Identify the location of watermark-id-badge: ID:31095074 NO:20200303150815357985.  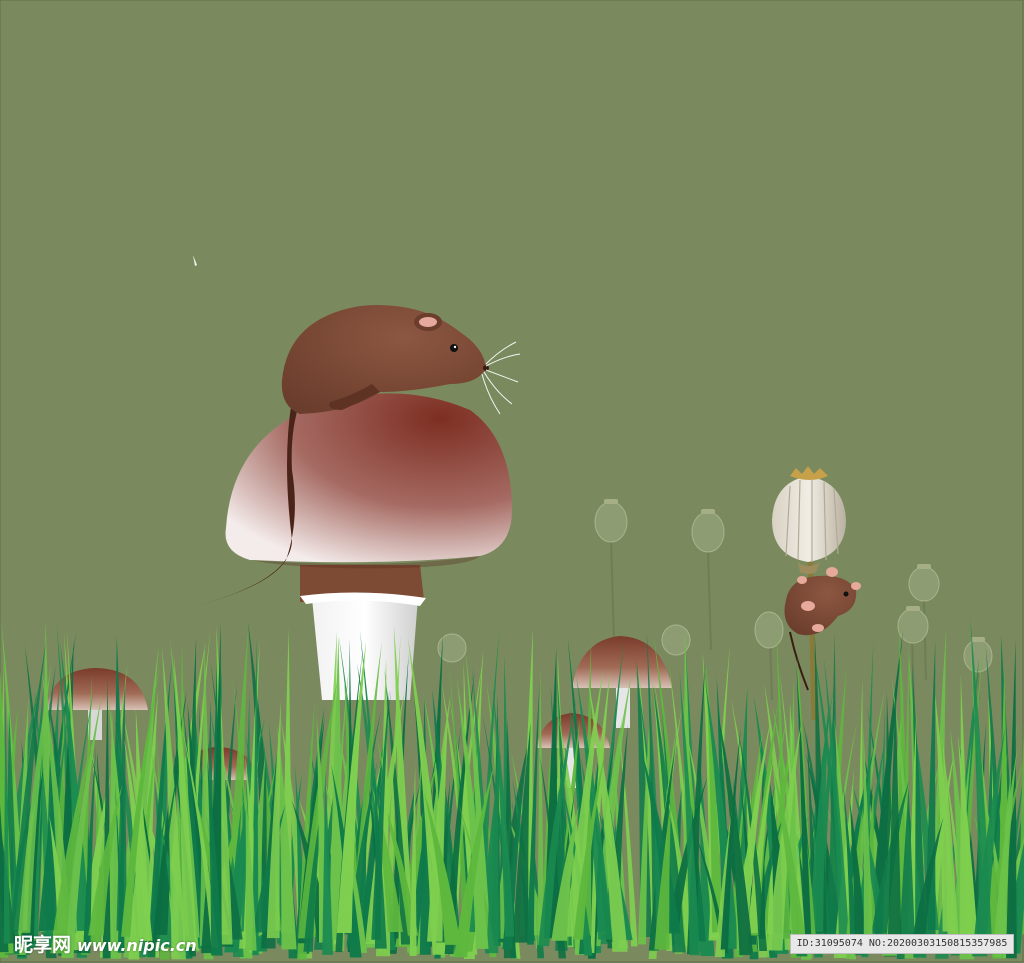
(902, 944).